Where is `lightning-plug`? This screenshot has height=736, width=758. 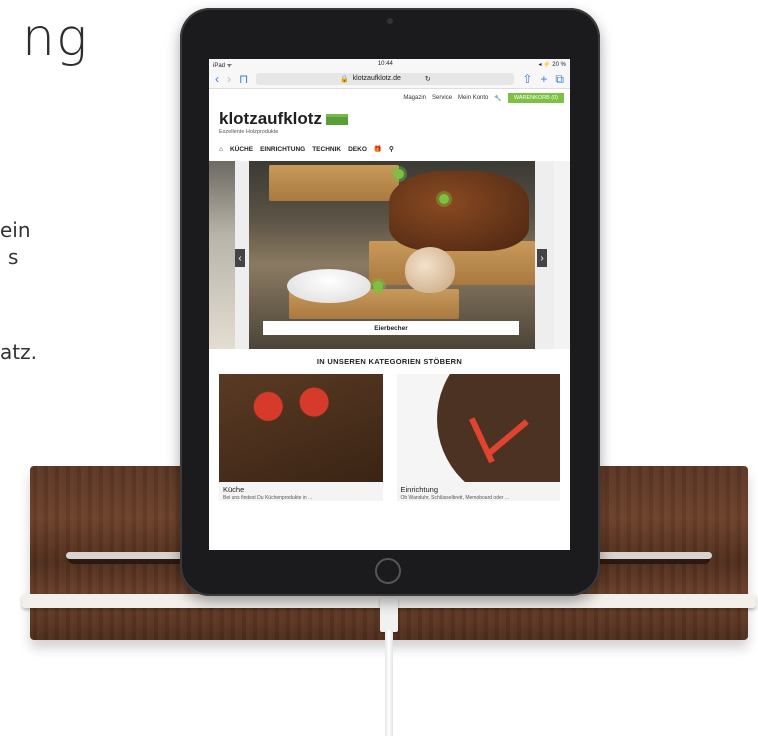
lightning-plug is located at coordinates (389, 615).